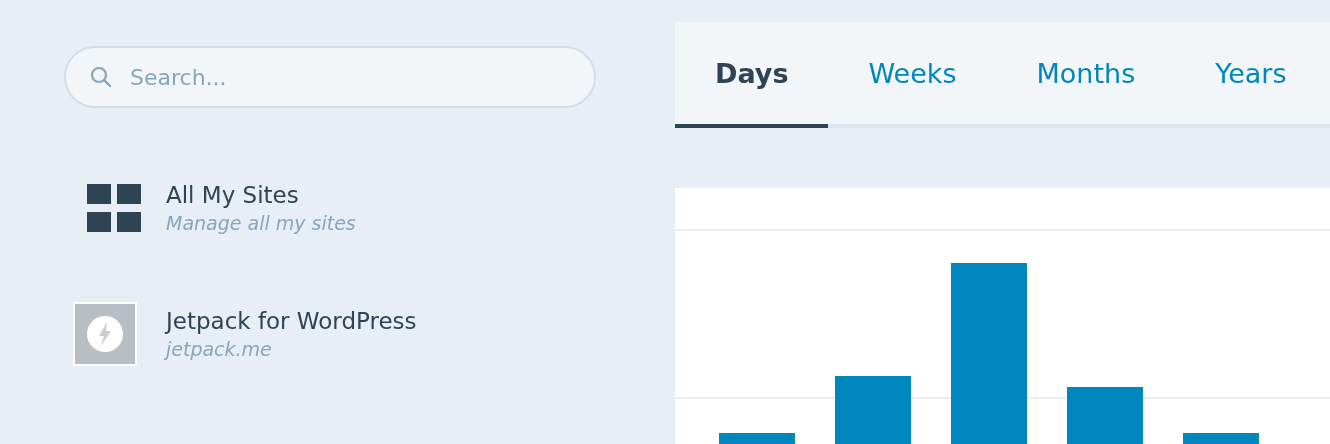 The width and height of the screenshot is (1330, 444). I want to click on site-subtitle: jetpack.me, so click(219, 349).